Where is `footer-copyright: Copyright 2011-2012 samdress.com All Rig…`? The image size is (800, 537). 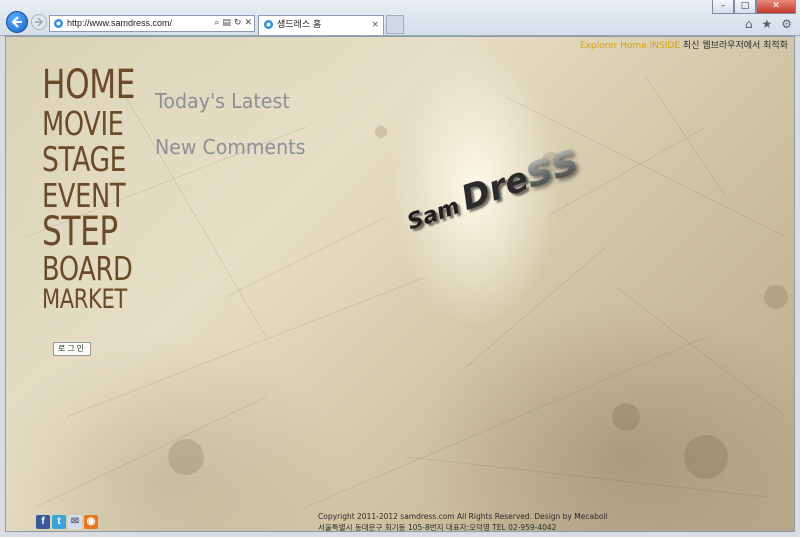 footer-copyright: Copyright 2011-2012 samdress.com All Rig… is located at coordinates (463, 516).